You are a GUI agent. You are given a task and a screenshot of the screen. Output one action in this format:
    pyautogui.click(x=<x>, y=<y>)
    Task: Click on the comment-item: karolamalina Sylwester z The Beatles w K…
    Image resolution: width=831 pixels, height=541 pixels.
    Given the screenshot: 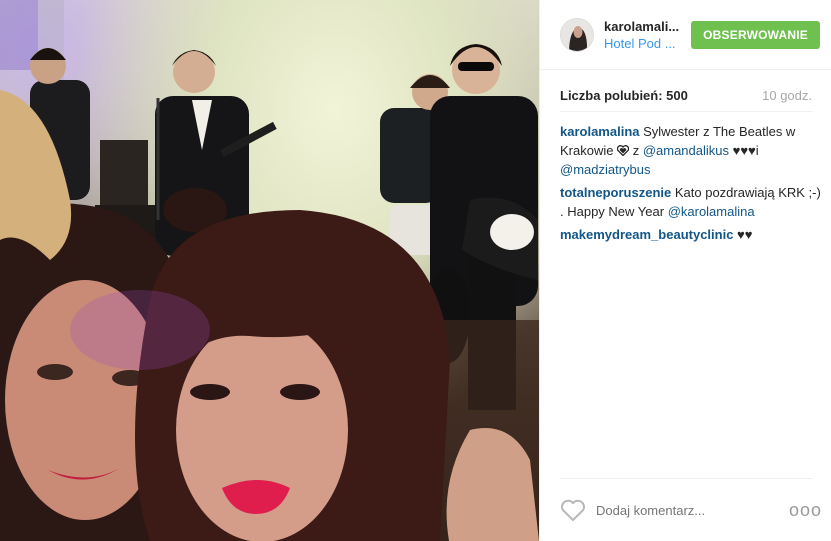 What is the action you would take?
    pyautogui.click(x=691, y=150)
    